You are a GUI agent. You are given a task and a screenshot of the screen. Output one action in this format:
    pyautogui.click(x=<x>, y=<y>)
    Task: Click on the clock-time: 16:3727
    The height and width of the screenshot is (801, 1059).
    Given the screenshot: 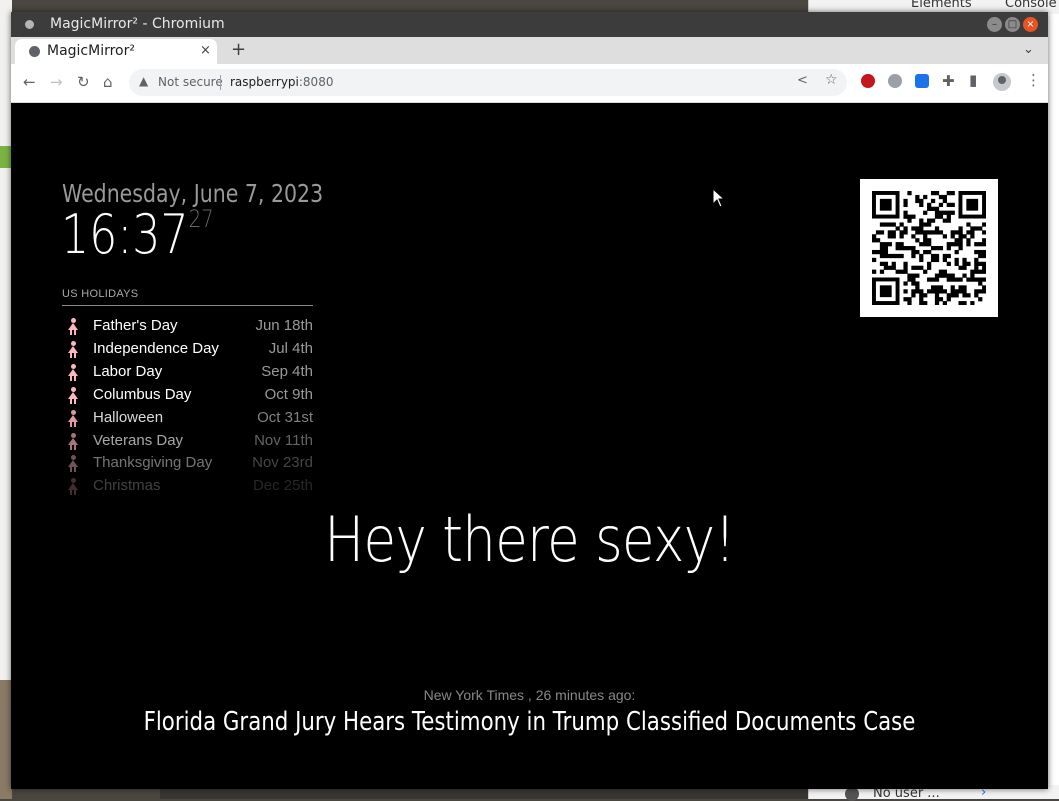 What is the action you would take?
    pyautogui.click(x=137, y=234)
    